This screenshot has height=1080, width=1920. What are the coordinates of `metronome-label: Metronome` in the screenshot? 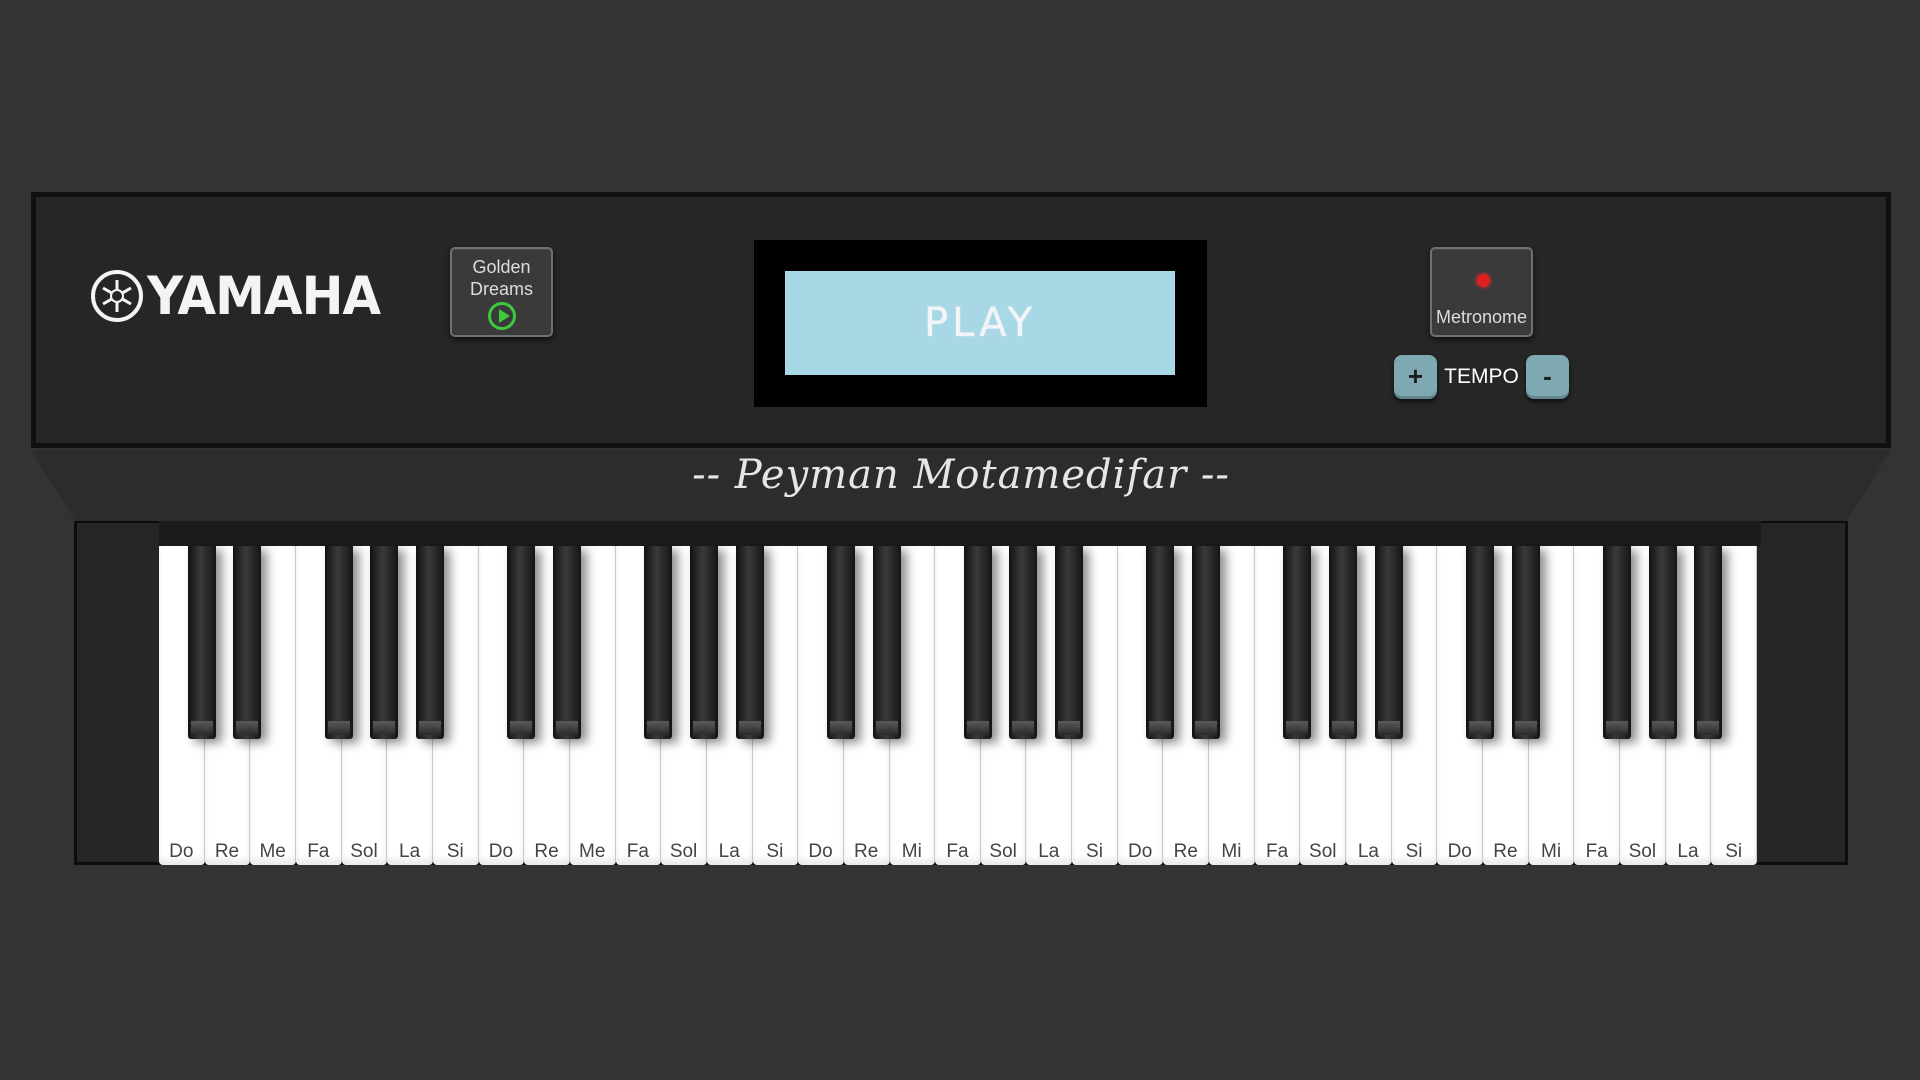 It's located at (1481, 317).